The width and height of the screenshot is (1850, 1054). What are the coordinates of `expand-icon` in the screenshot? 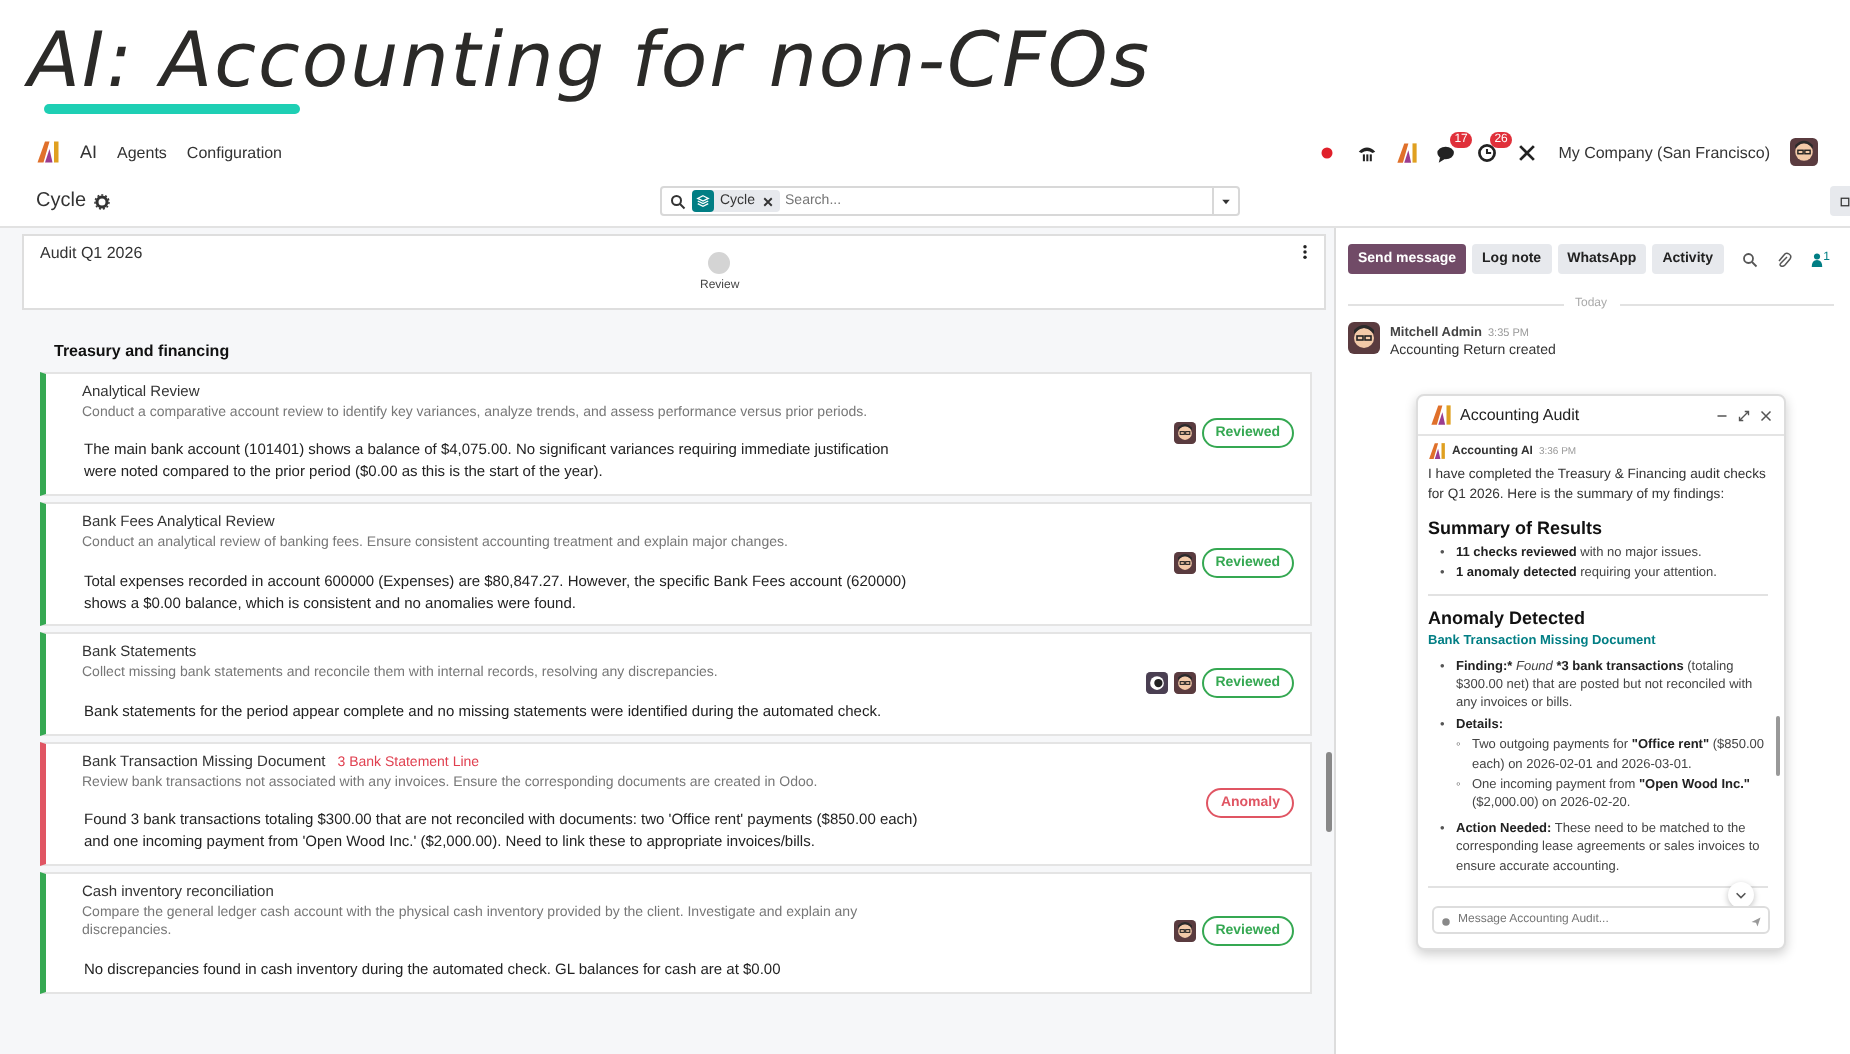 It's located at (1744, 415).